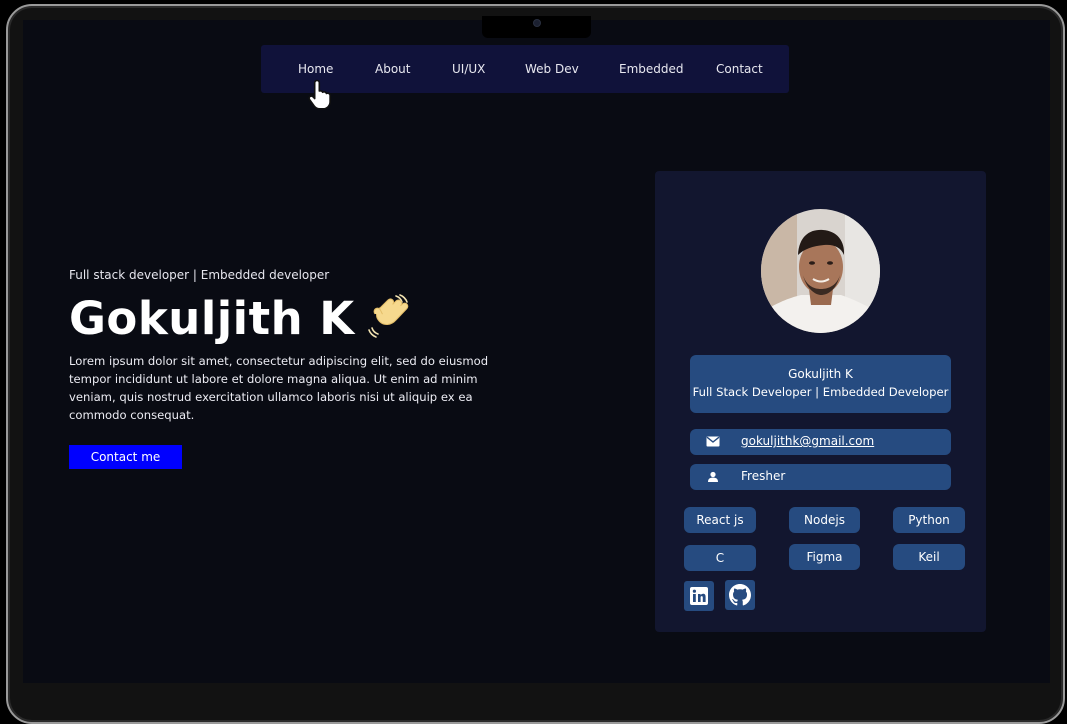 The width and height of the screenshot is (1067, 724). I want to click on status-row: Fresher, so click(820, 477).